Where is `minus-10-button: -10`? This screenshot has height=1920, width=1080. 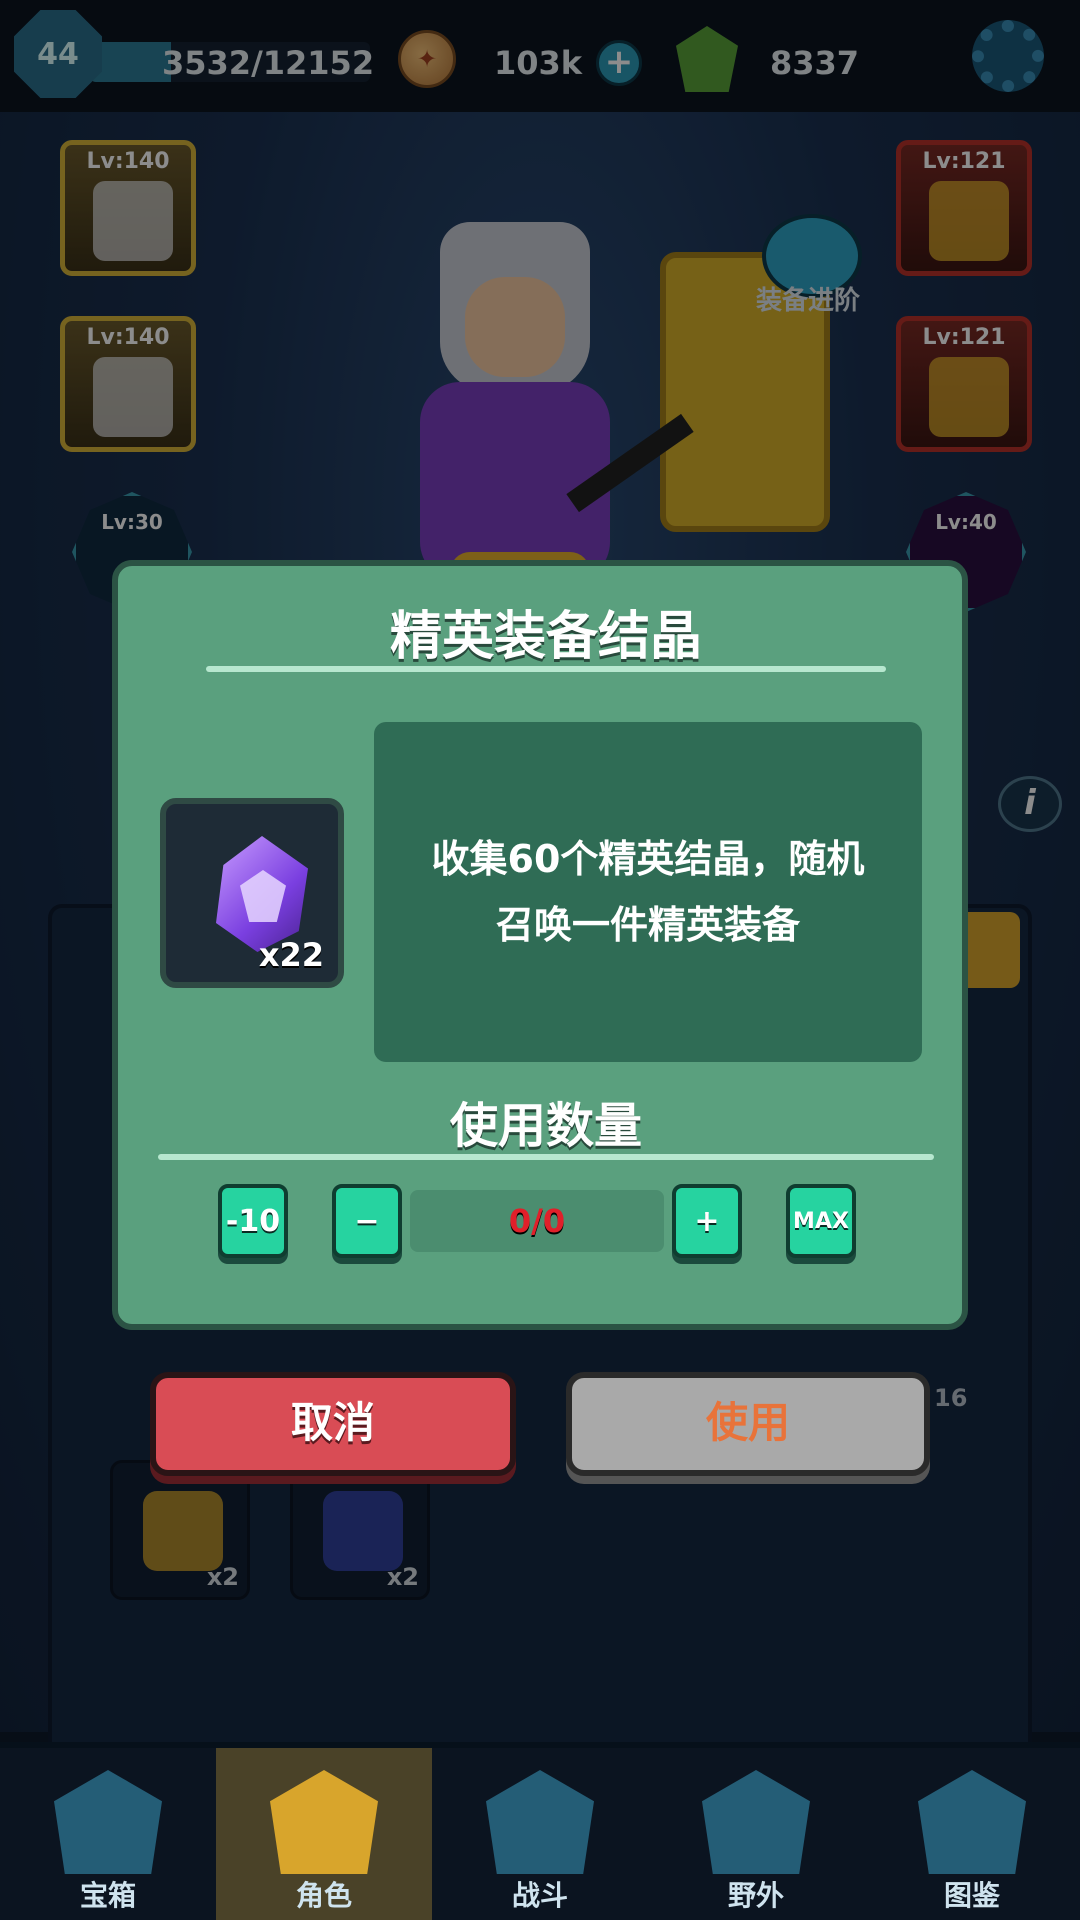
minus-10-button: -10 is located at coordinates (253, 1221).